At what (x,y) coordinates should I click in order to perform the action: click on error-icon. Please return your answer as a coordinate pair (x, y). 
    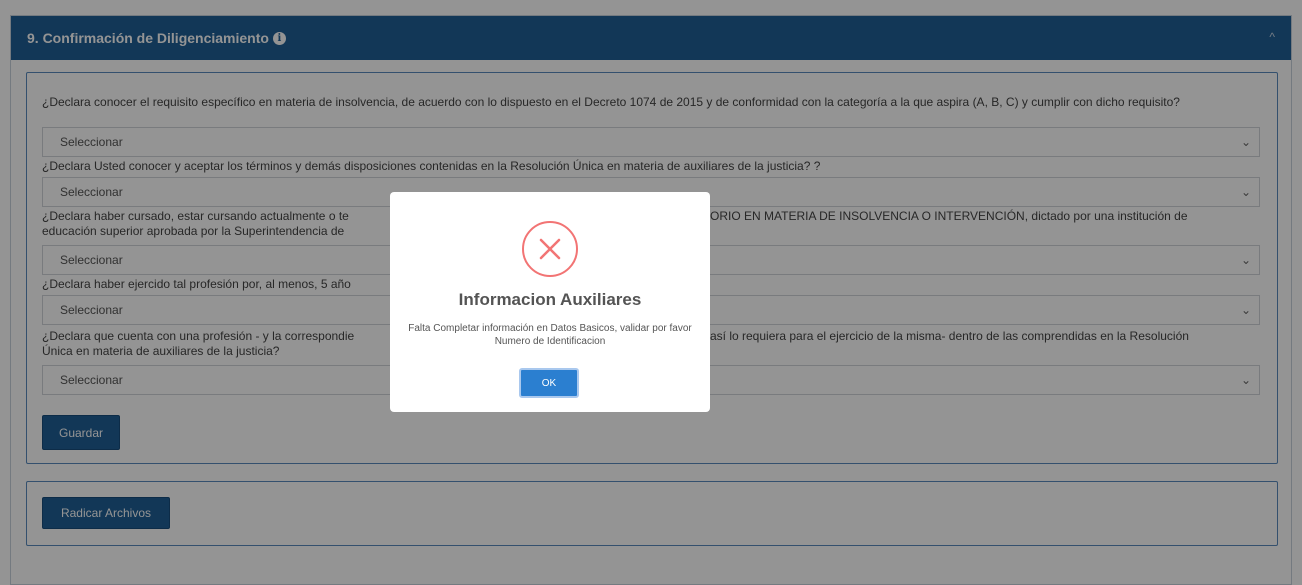
    Looking at the image, I should click on (550, 249).